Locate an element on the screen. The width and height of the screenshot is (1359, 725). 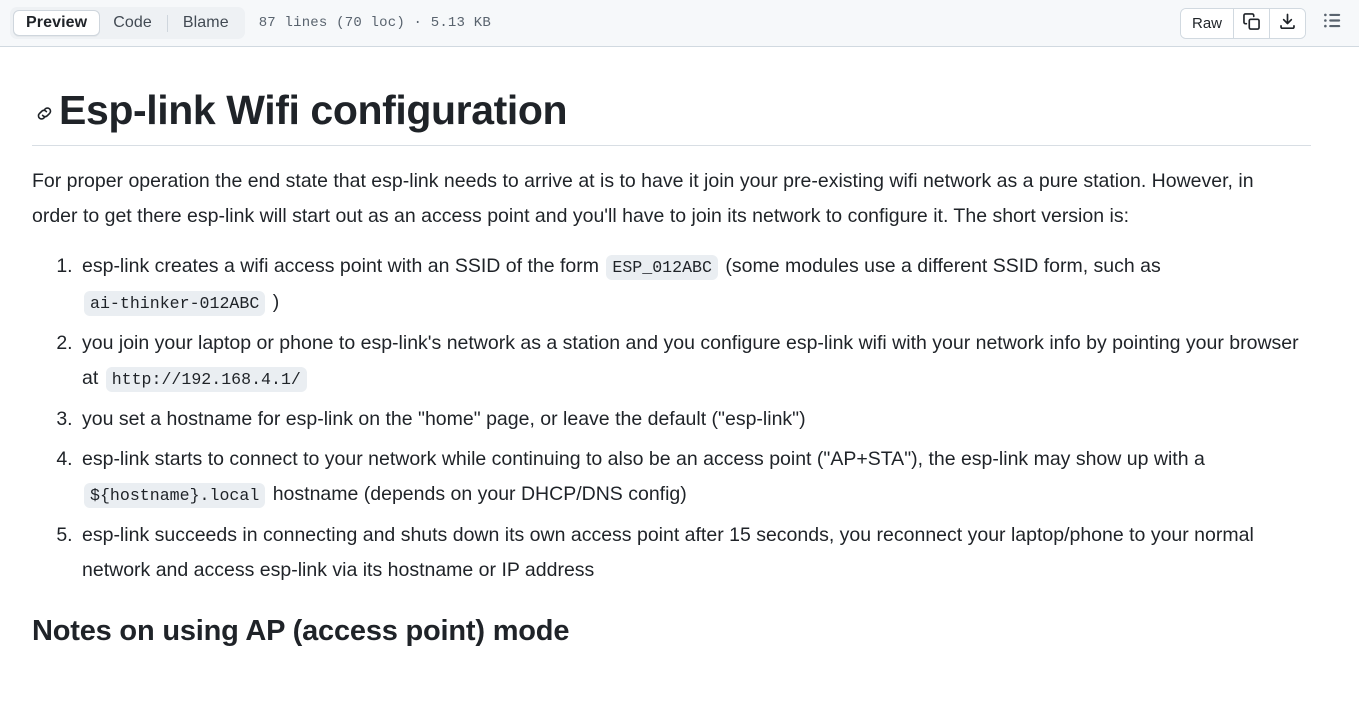
tab-code: Code is located at coordinates (132, 23).